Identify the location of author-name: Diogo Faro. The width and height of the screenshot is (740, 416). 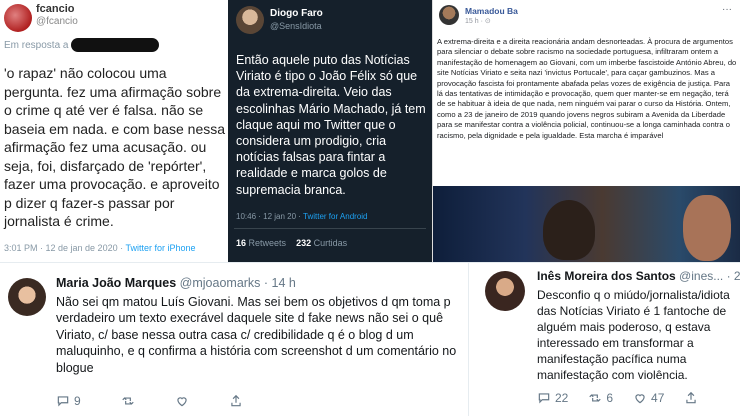
(296, 13).